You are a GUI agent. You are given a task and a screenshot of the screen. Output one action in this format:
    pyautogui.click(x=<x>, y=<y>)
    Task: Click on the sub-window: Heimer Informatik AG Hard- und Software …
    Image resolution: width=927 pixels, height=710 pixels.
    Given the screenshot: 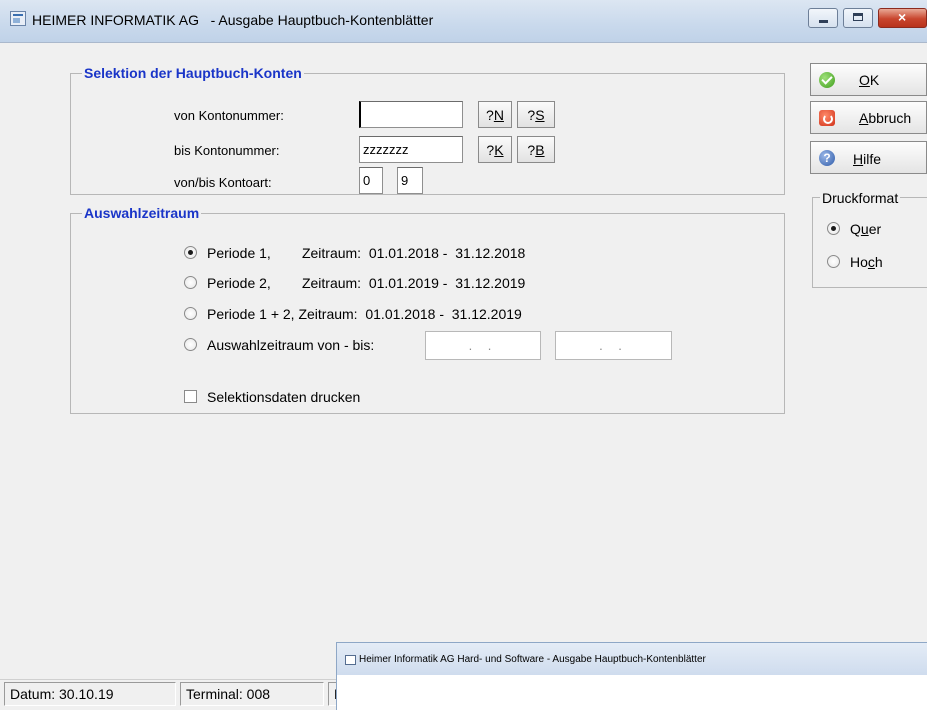 What is the action you would take?
    pyautogui.click(x=631, y=676)
    